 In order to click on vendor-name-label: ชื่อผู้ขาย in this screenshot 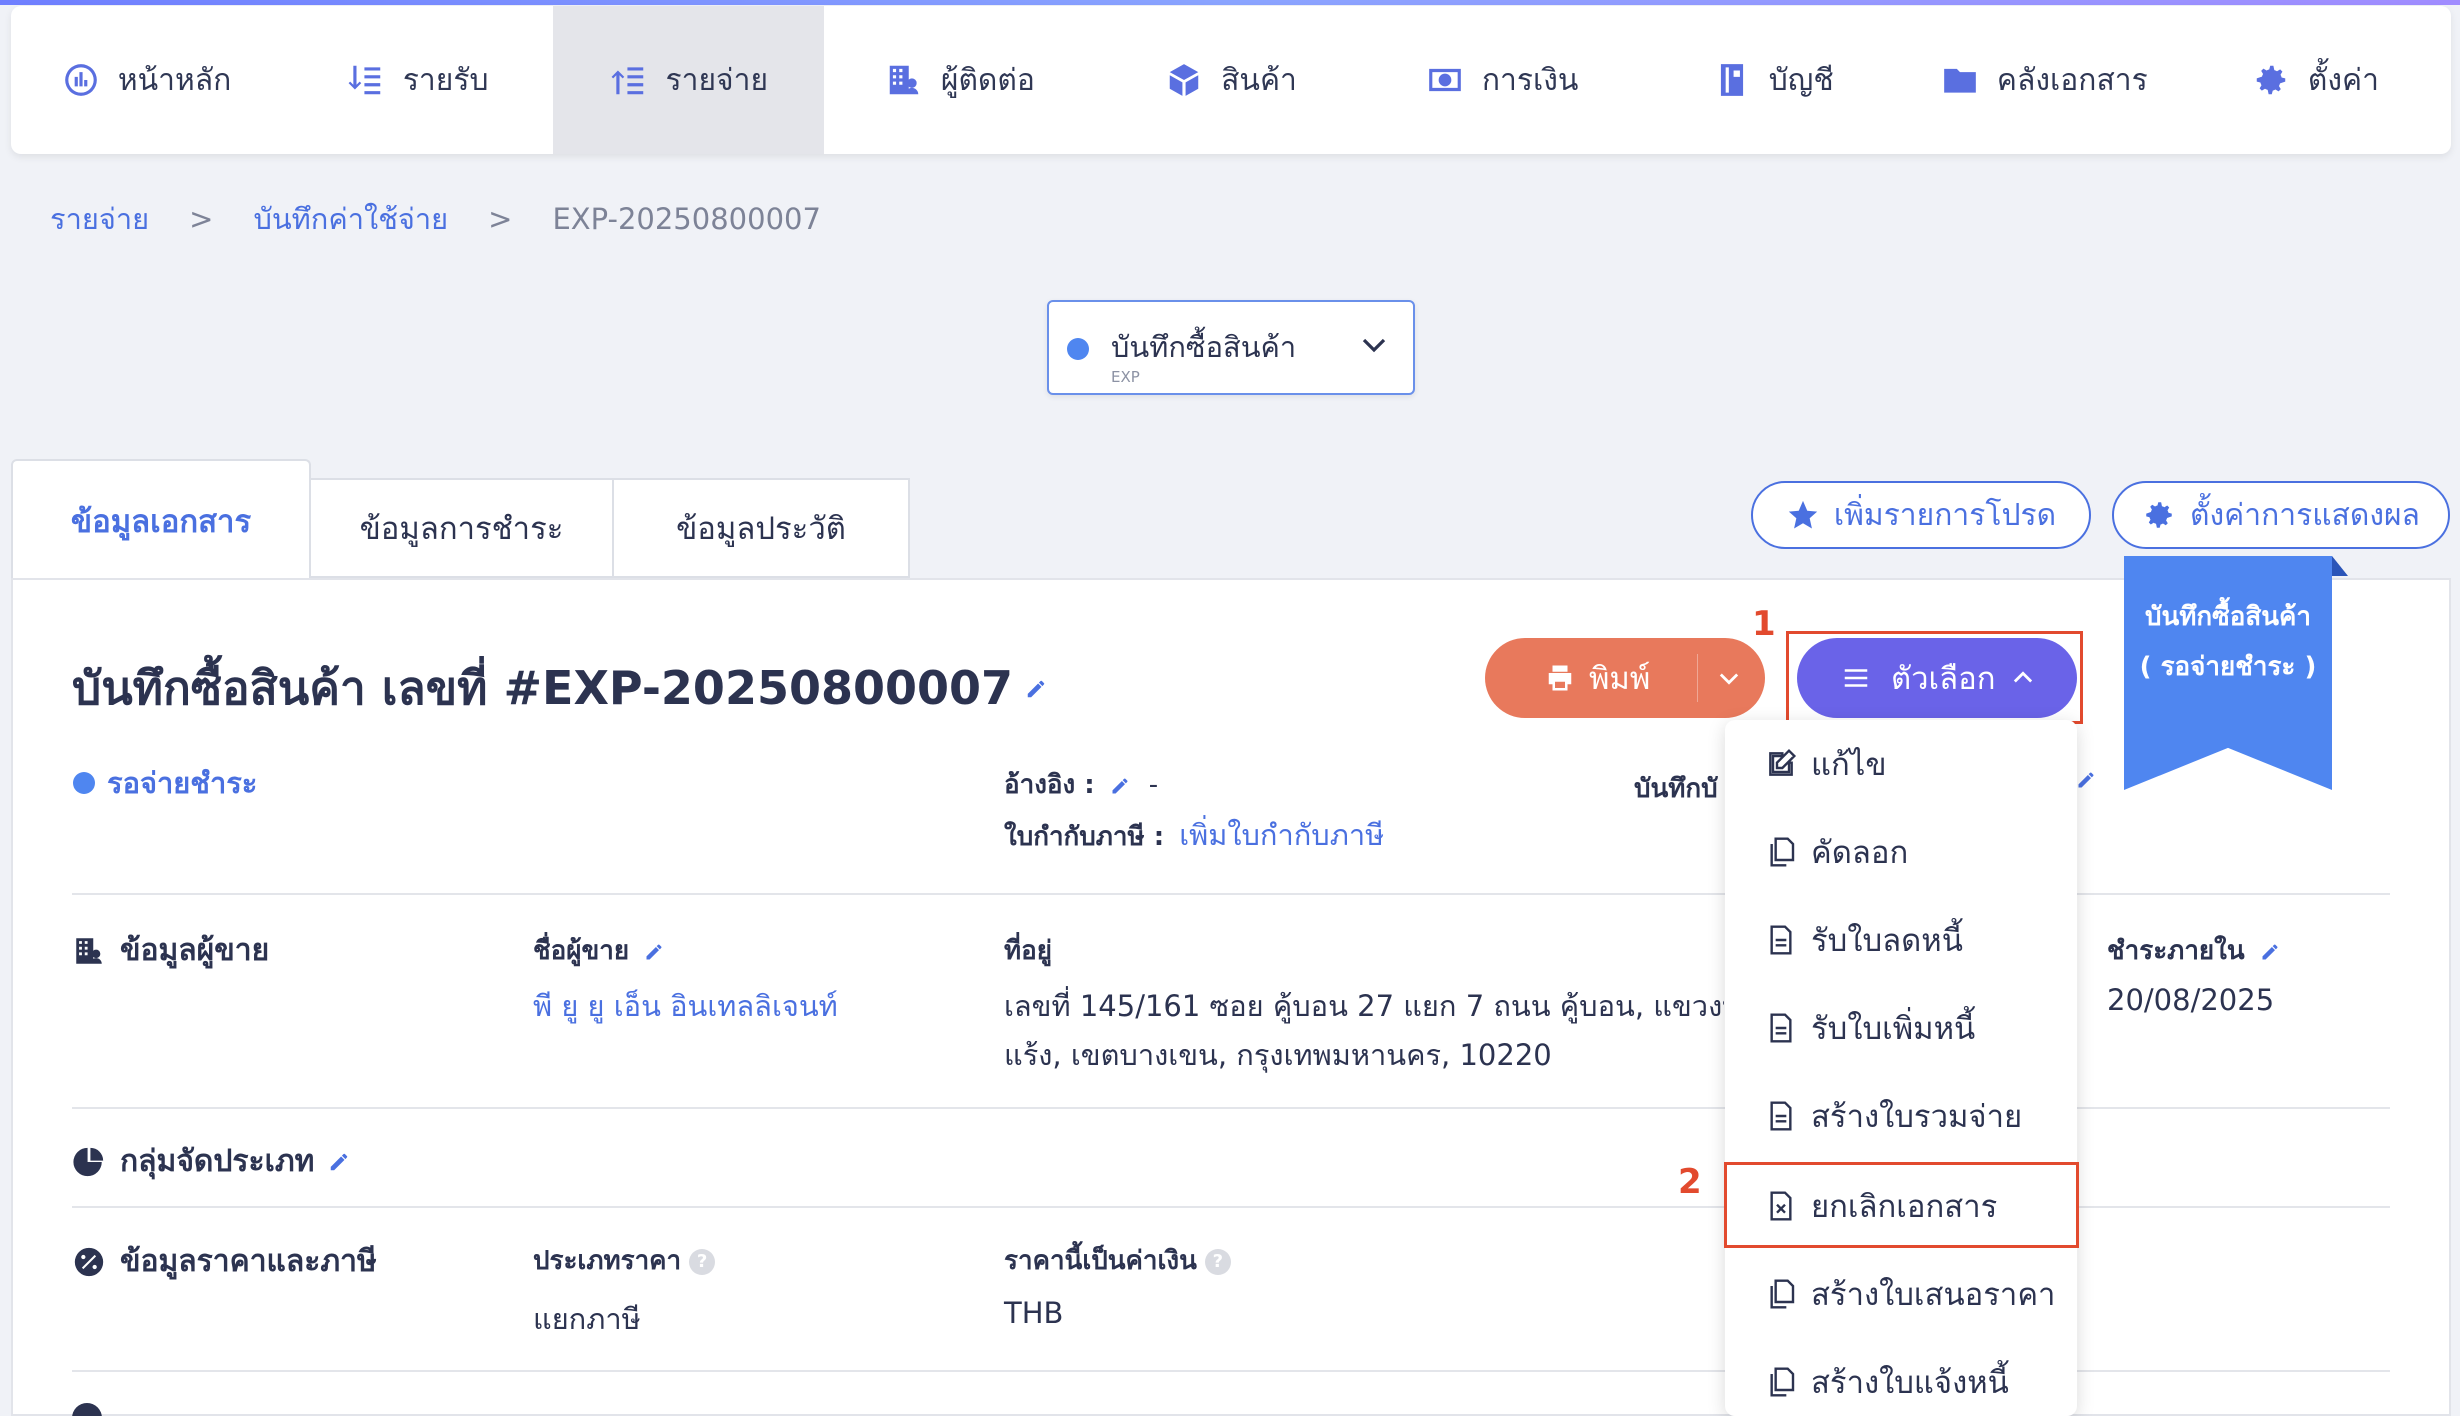, I will do `click(598, 950)`.